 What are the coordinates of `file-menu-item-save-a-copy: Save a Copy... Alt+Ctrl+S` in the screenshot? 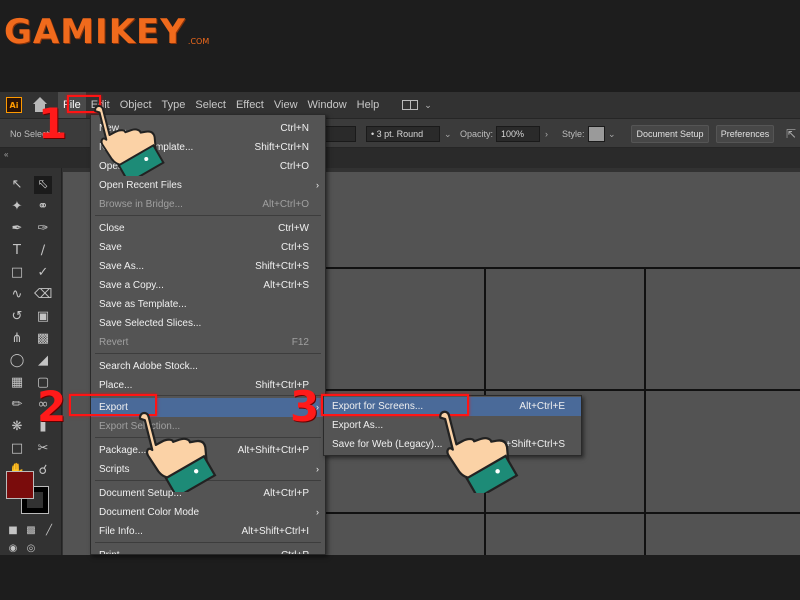 It's located at (208, 285).